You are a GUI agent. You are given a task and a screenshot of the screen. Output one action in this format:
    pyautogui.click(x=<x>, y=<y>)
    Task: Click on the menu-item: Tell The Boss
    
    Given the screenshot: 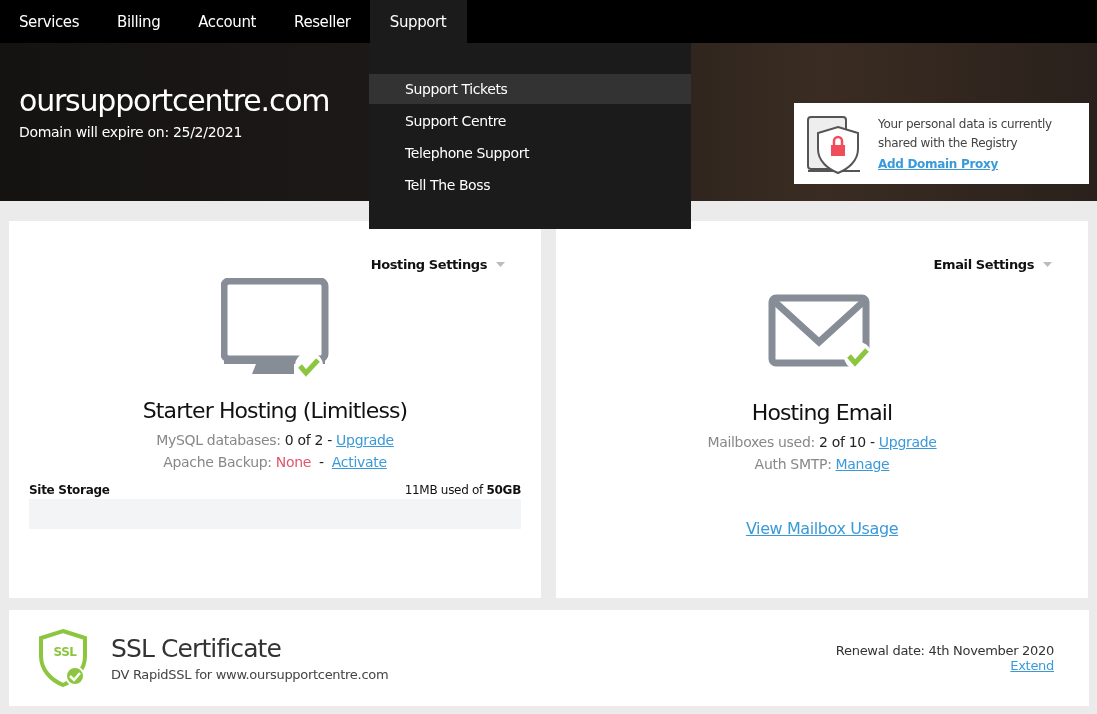 What is the action you would take?
    pyautogui.click(x=530, y=185)
    